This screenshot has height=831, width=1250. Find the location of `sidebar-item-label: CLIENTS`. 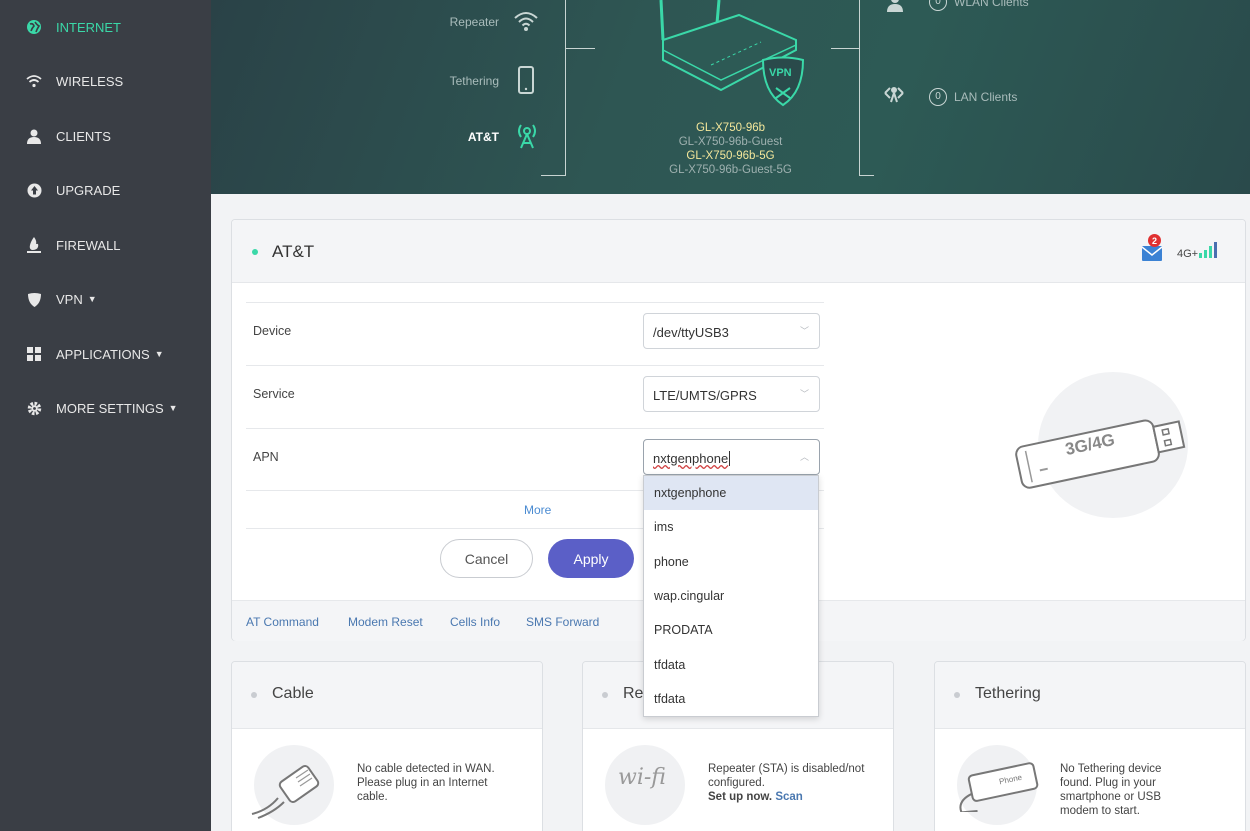

sidebar-item-label: CLIENTS is located at coordinates (83, 136).